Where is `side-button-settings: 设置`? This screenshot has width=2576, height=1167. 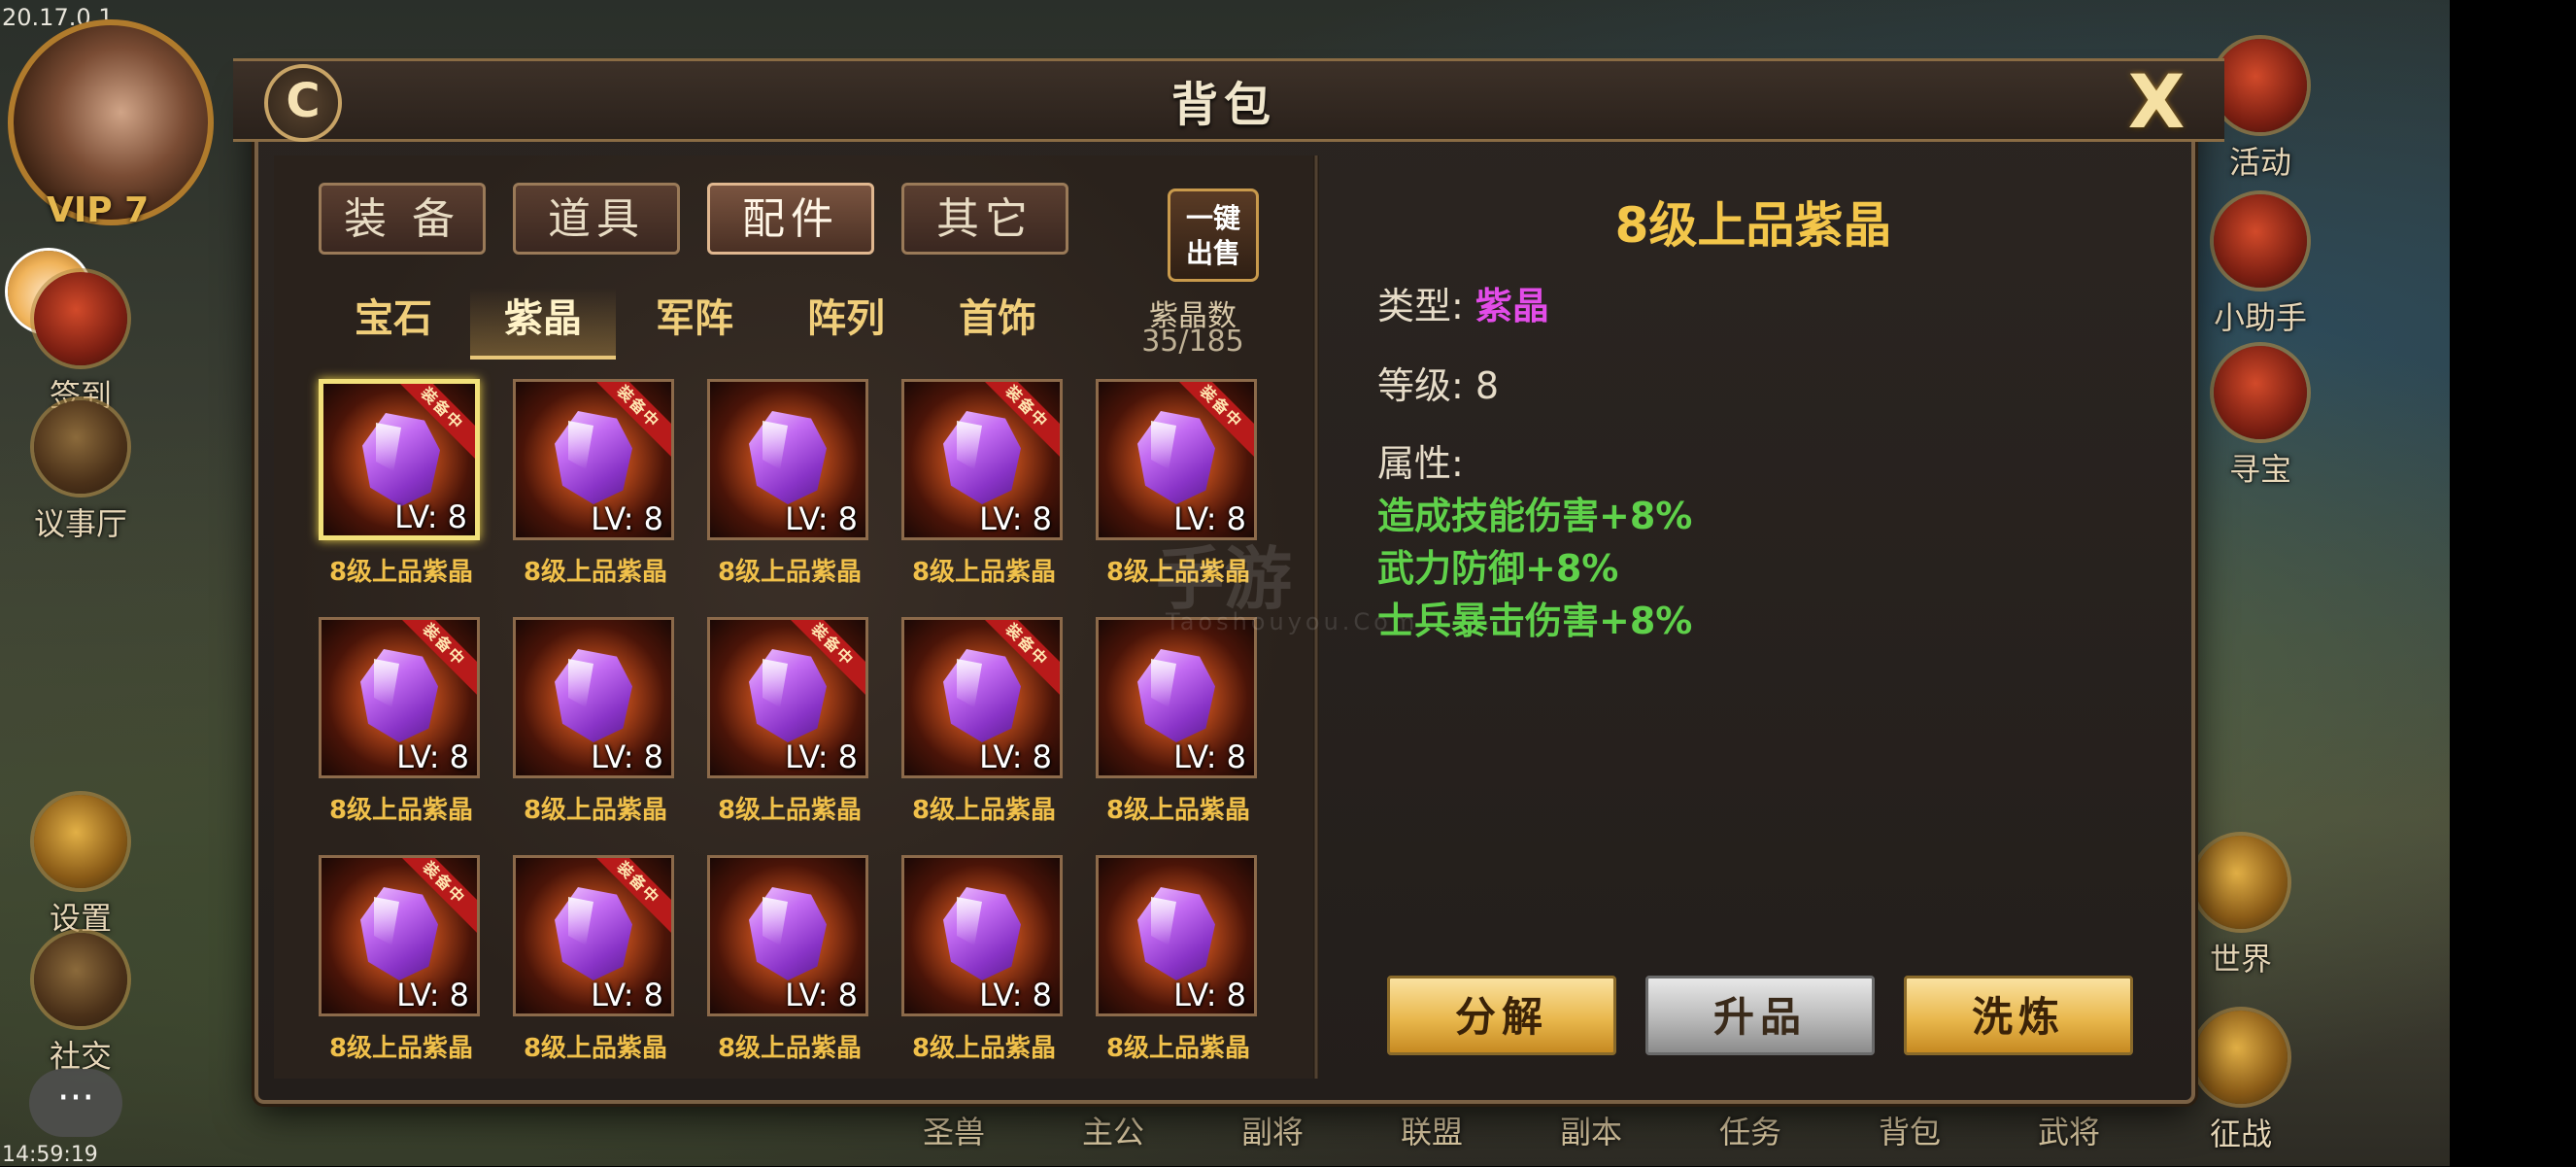 side-button-settings: 设置 is located at coordinates (80, 867).